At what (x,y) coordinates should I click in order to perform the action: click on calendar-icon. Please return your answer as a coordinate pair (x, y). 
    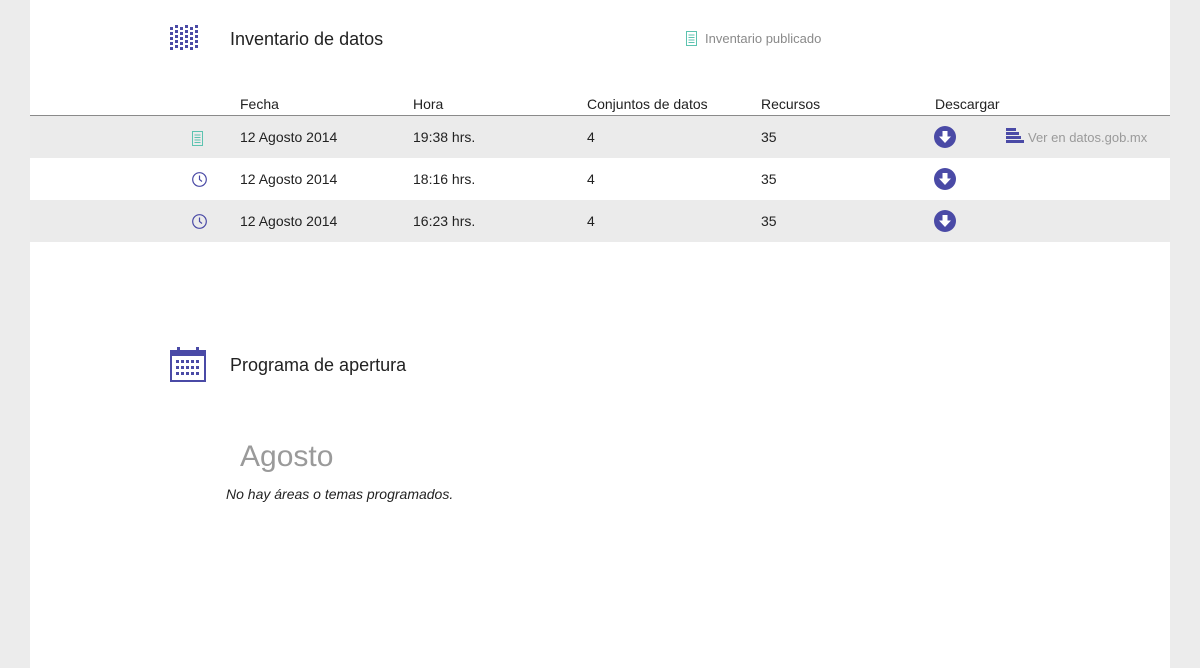
    Looking at the image, I should click on (188, 367).